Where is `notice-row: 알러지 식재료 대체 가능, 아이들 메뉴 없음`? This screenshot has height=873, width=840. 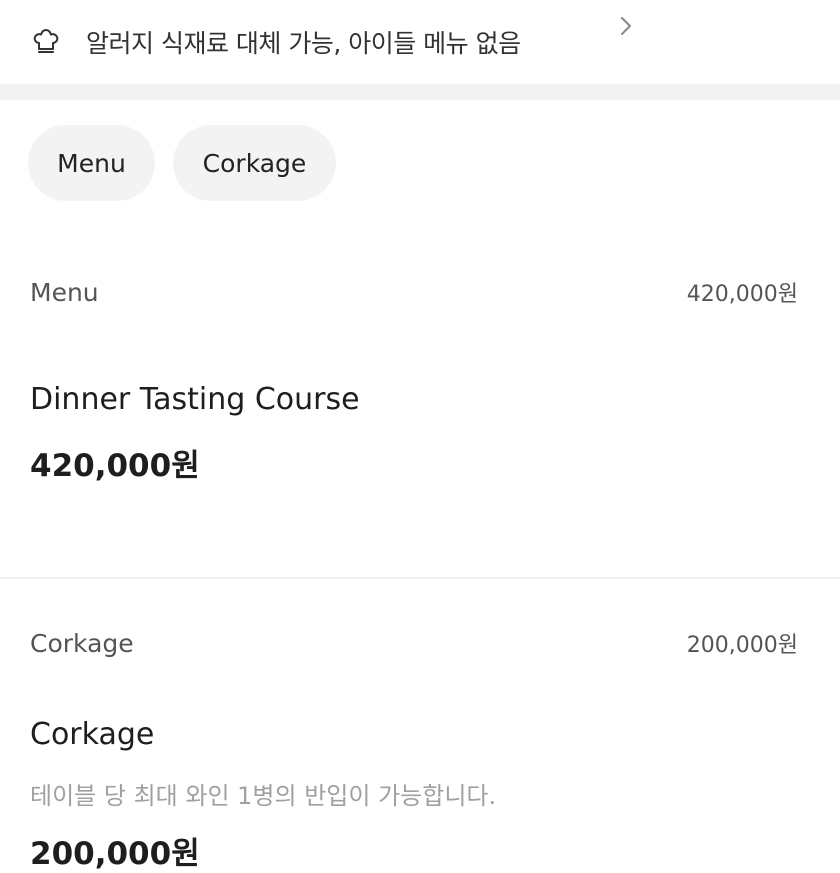
notice-row: 알러지 식재료 대체 가능, 아이들 메뉴 없음 is located at coordinates (420, 42).